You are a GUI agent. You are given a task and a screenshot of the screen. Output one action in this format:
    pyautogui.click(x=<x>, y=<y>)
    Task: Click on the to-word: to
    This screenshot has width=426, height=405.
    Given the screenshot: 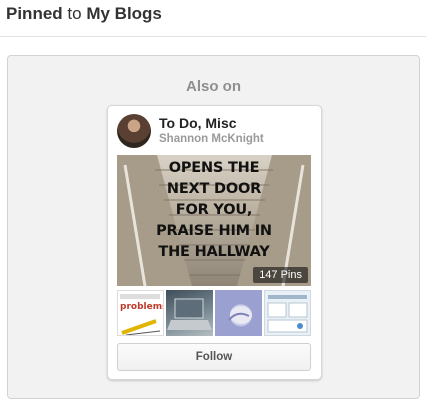 What is the action you would take?
    pyautogui.click(x=74, y=13)
    